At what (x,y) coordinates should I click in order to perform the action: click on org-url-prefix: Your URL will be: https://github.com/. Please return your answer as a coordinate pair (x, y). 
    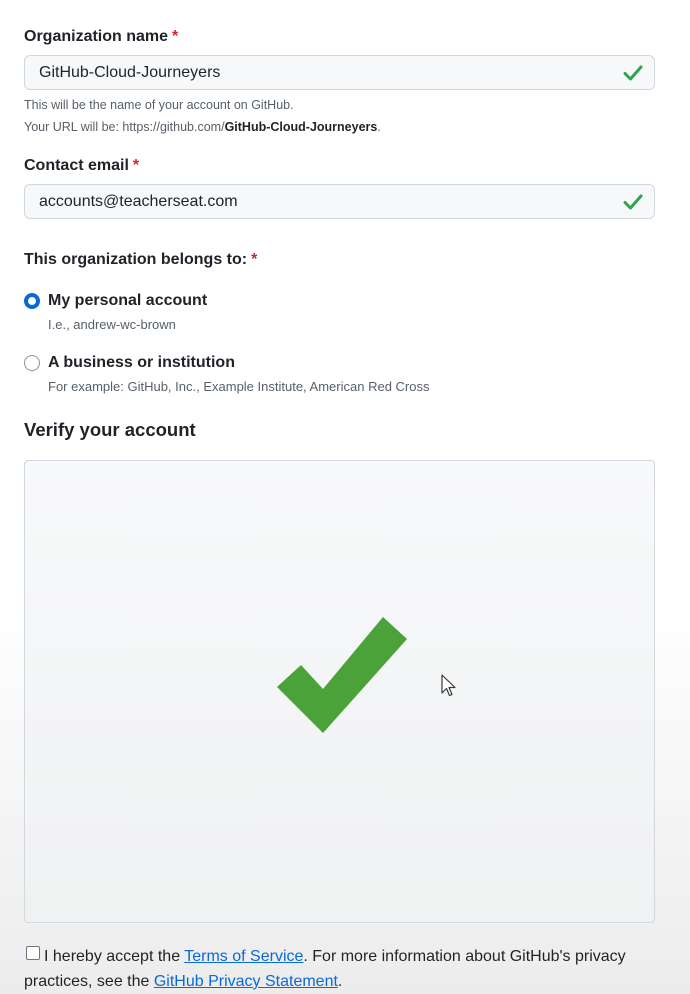
    Looking at the image, I should click on (124, 127).